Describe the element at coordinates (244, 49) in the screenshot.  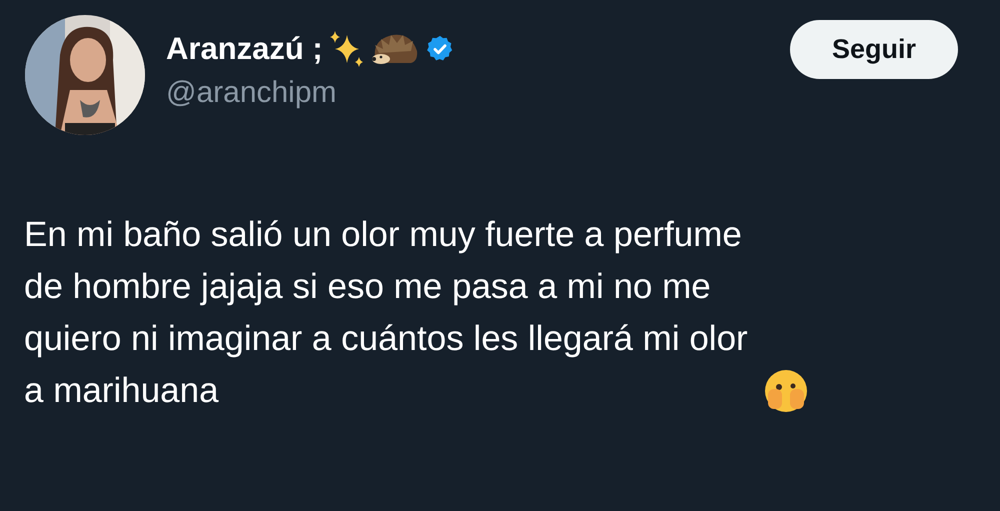
I see `display-name: Aranzazú ;` at that location.